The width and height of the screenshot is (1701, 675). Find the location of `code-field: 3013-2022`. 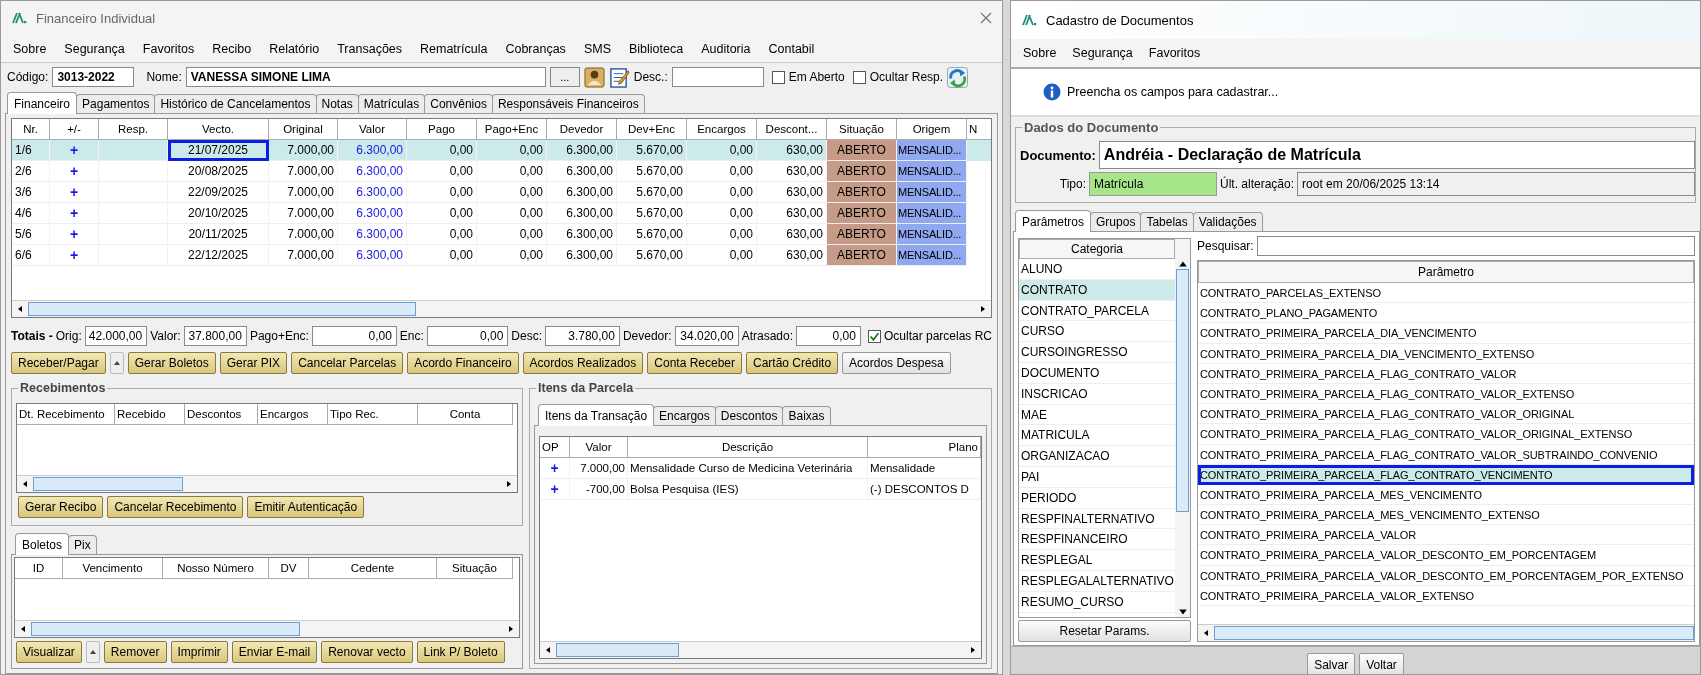

code-field: 3013-2022 is located at coordinates (93, 77).